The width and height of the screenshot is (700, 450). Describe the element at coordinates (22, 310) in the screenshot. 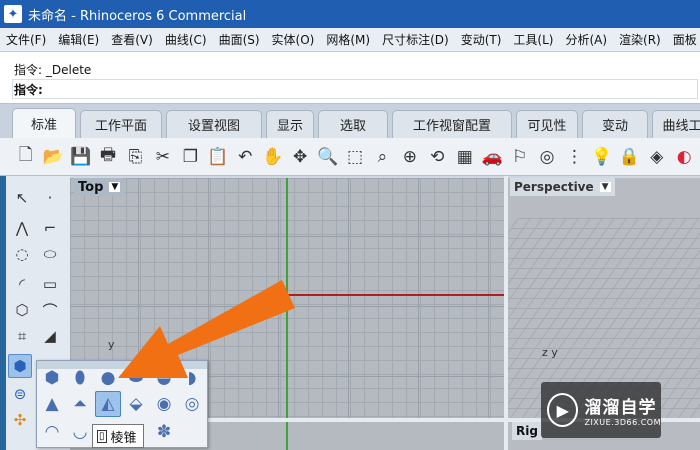

I see `polygon-icon: ⬡` at that location.